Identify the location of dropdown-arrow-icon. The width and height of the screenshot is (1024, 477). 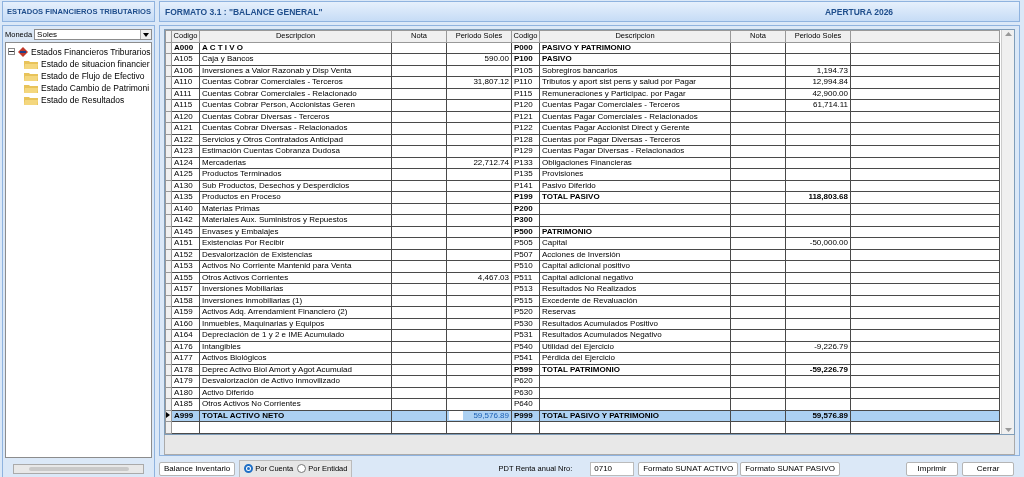
(145, 34).